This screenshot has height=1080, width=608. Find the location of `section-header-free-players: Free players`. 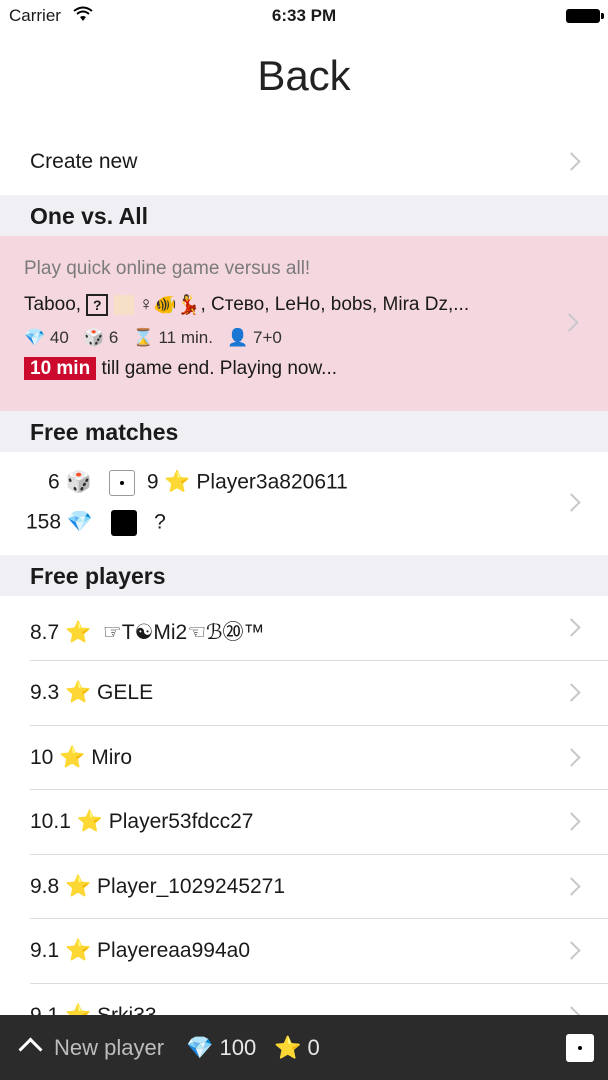

section-header-free-players: Free players is located at coordinates (304, 575).